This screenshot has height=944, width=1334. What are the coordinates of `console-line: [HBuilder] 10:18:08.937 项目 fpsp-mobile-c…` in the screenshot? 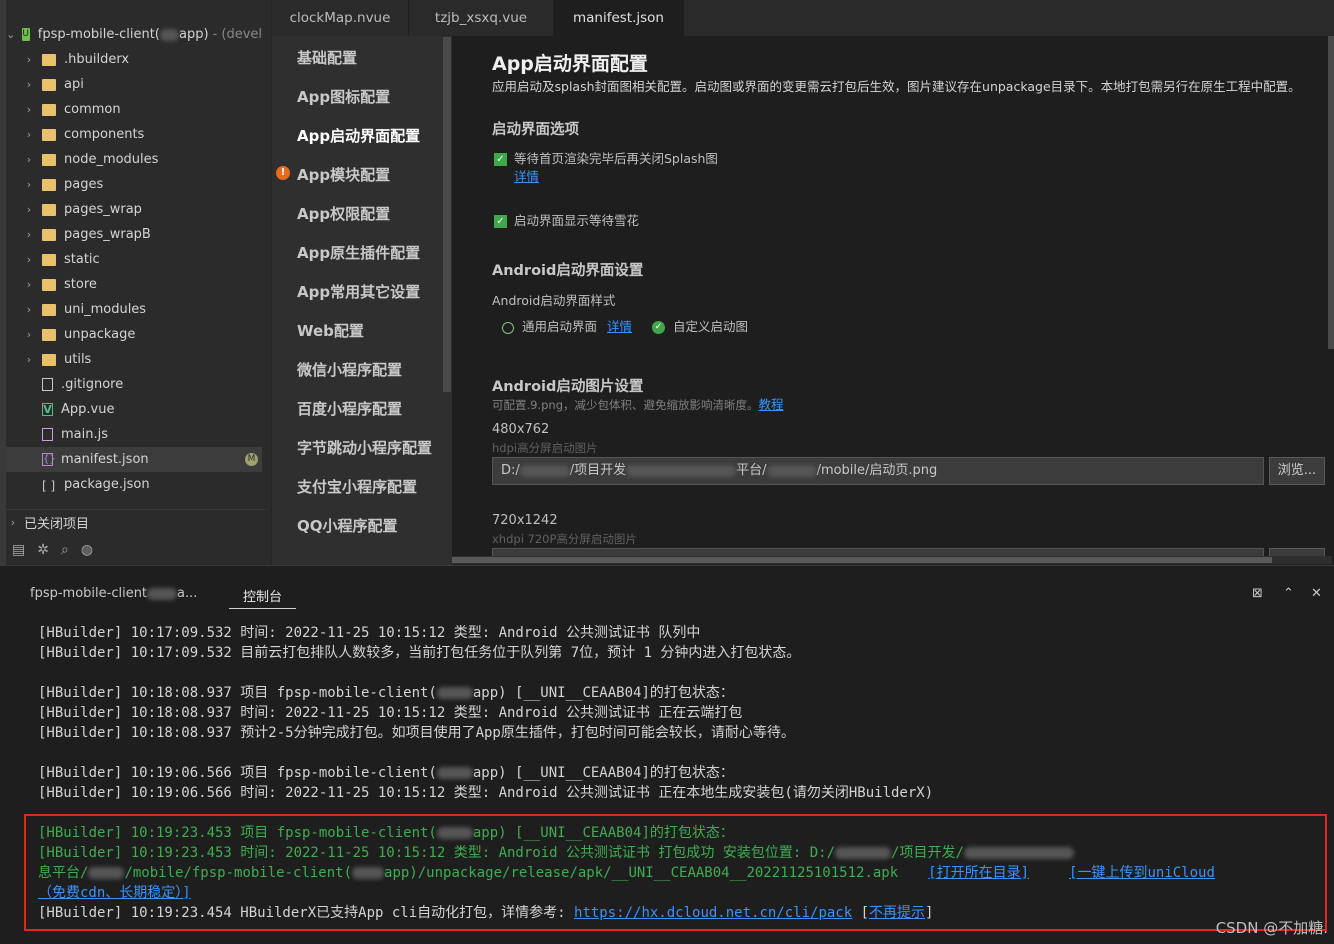 It's located at (386, 693).